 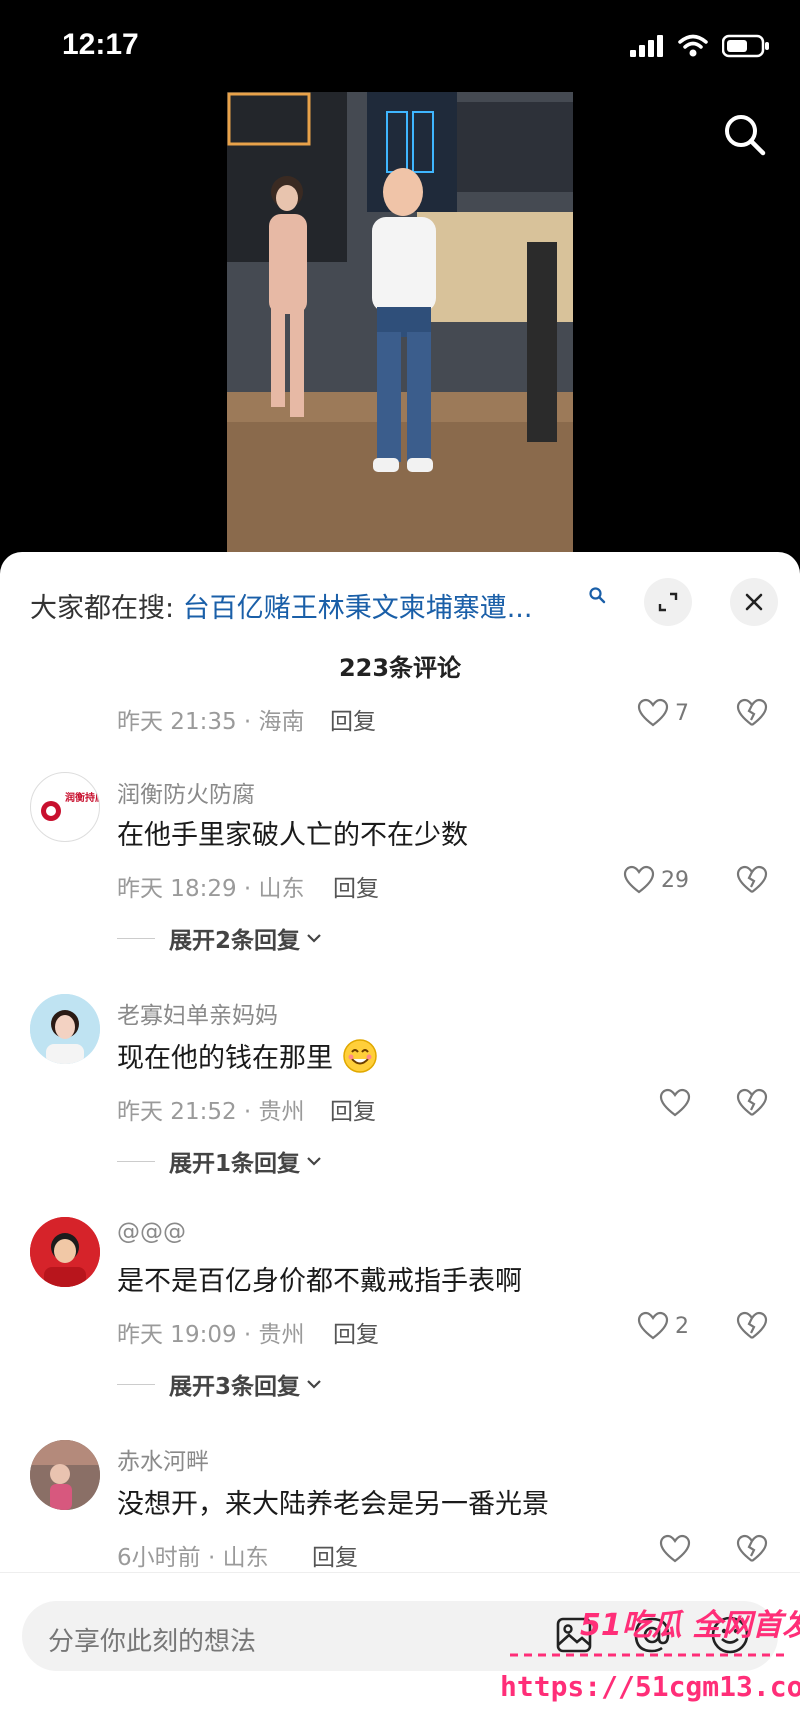 What do you see at coordinates (650, 1665) in the screenshot?
I see `watermark: 51吃瓜 全网首发 https://51cgm13.com` at bounding box center [650, 1665].